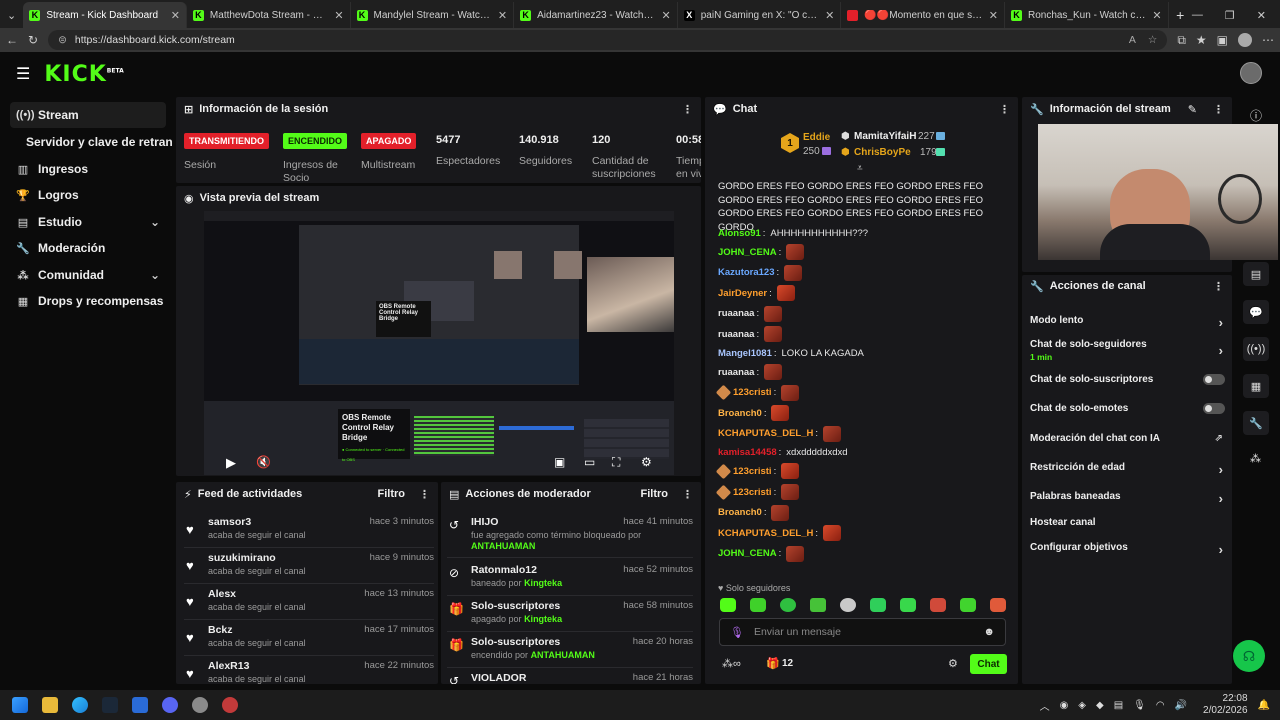 This screenshot has height=720, width=1280. What do you see at coordinates (1230, 15) in the screenshot?
I see `restore-window-icon: ❐` at bounding box center [1230, 15].